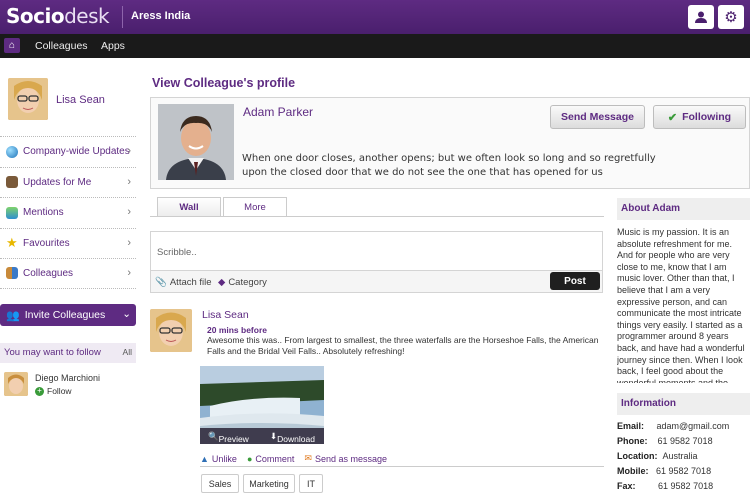 This screenshot has width=750, height=500. Describe the element at coordinates (16, 384) in the screenshot. I see `suggestion-avatar` at that location.